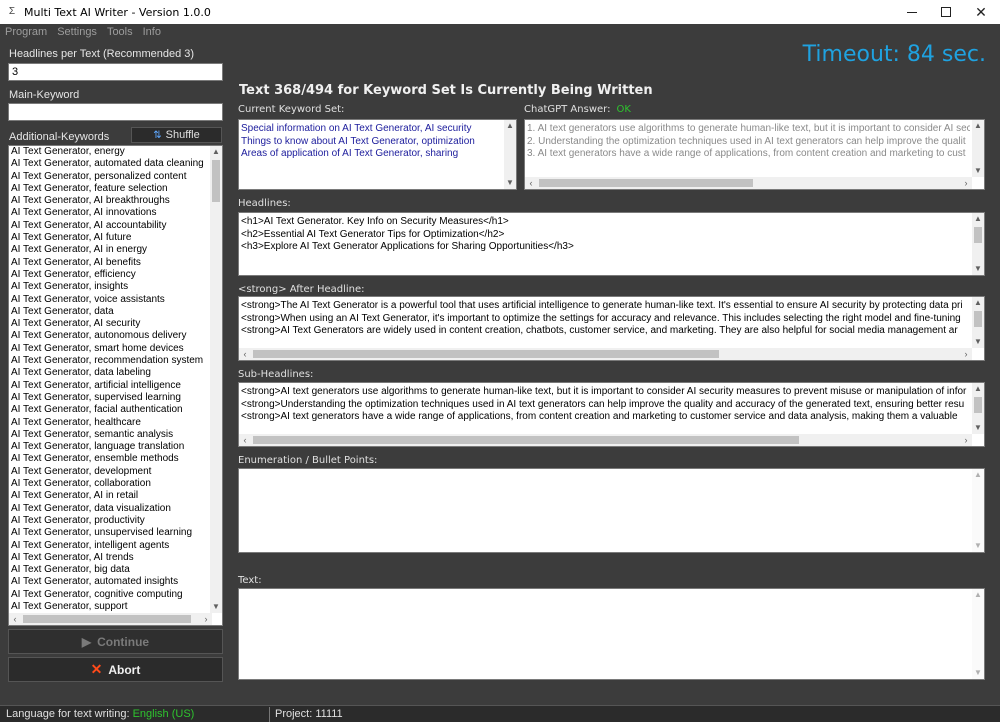  What do you see at coordinates (110, 361) in the screenshot?
I see `keyword-list-item: AI Text Generator, recommendation system` at bounding box center [110, 361].